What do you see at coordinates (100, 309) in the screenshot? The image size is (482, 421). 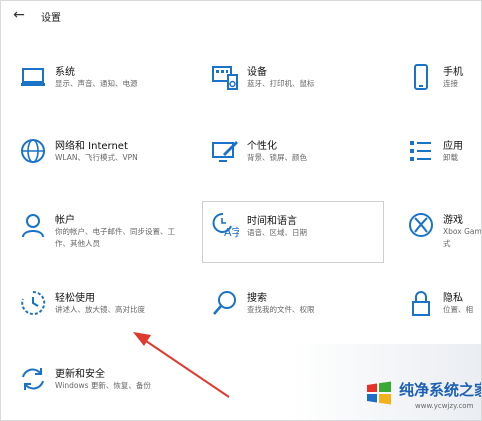 I see `tile-desc: 讲述人、放大镜、高对比度` at bounding box center [100, 309].